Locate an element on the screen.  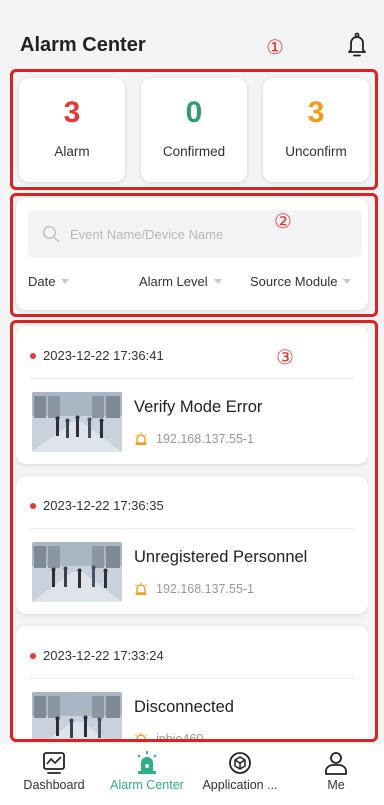
alarm-device: inbio460 is located at coordinates (168, 736).